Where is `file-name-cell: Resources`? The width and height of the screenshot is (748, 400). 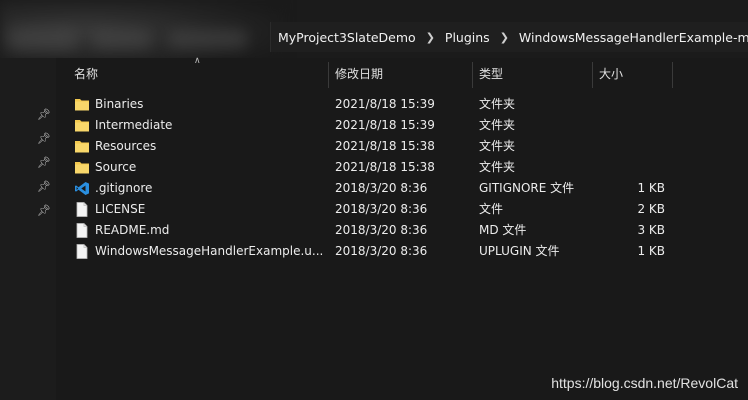
file-name-cell: Resources is located at coordinates (205, 146).